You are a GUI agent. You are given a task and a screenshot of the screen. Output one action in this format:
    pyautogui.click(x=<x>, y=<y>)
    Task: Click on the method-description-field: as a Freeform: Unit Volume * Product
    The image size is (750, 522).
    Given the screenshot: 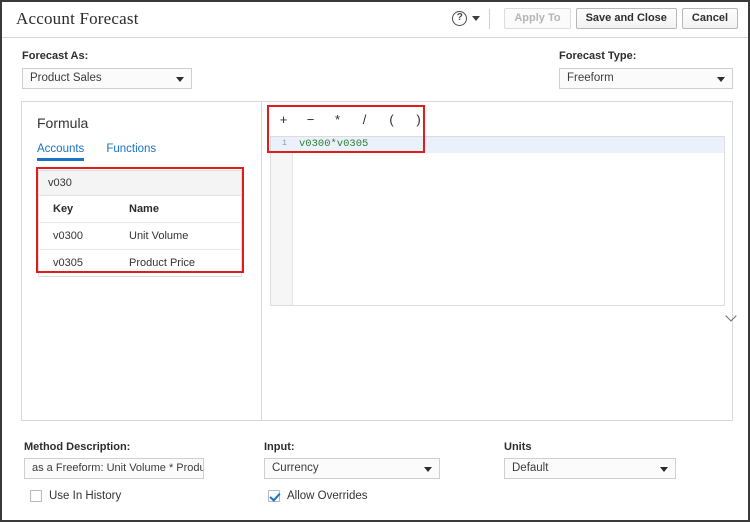 What is the action you would take?
    pyautogui.click(x=114, y=468)
    